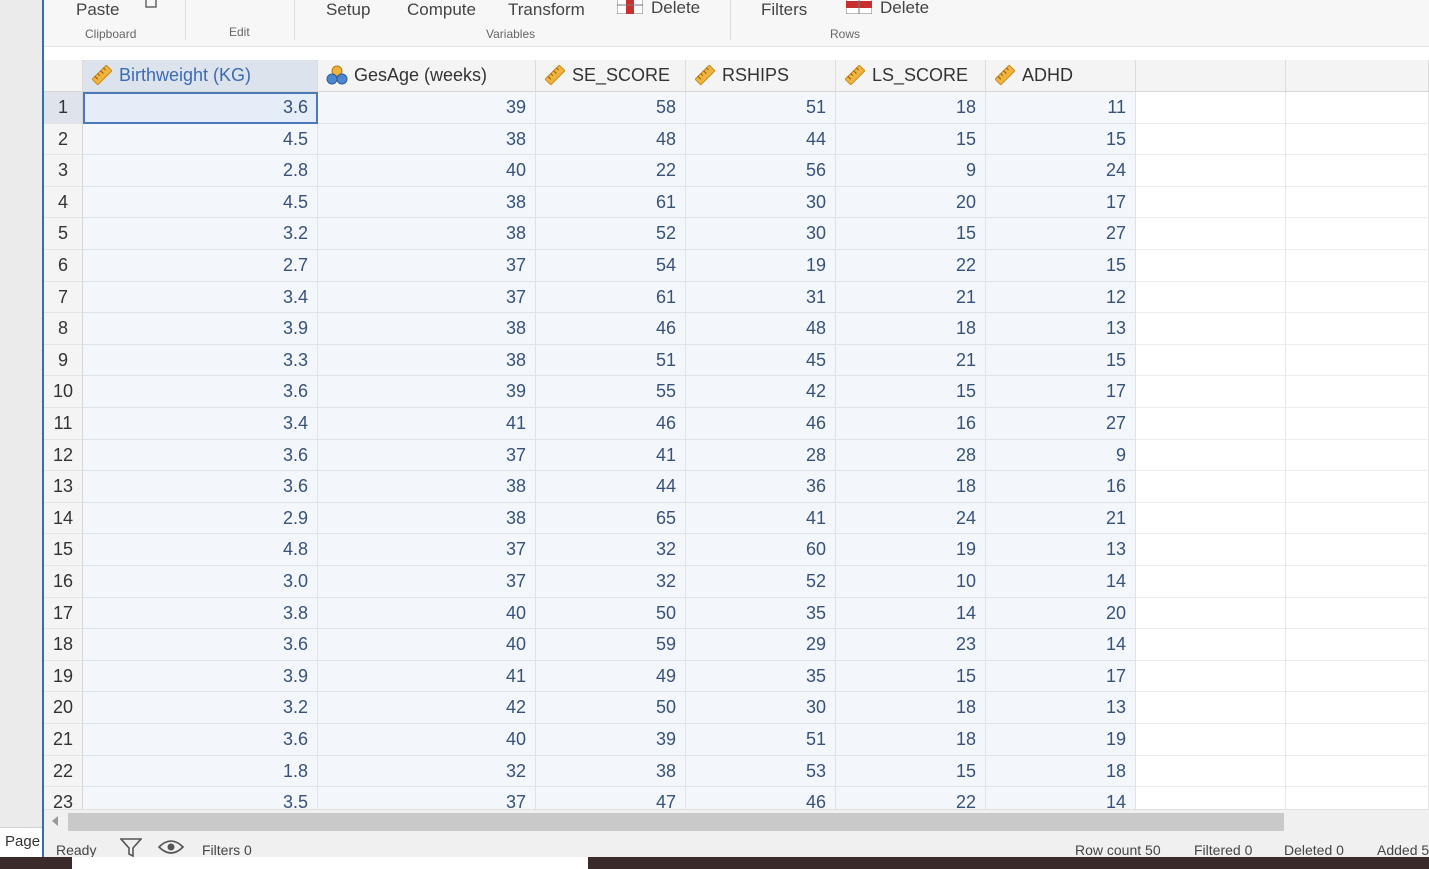 Image resolution: width=1429 pixels, height=869 pixels. What do you see at coordinates (63, 582) in the screenshot?
I see `row-number: 16` at bounding box center [63, 582].